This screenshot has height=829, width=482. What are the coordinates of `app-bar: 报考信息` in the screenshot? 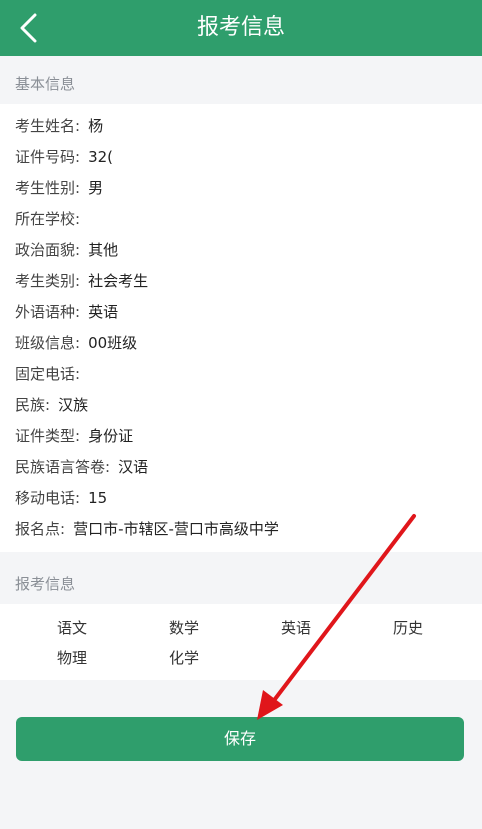 It's located at (241, 28).